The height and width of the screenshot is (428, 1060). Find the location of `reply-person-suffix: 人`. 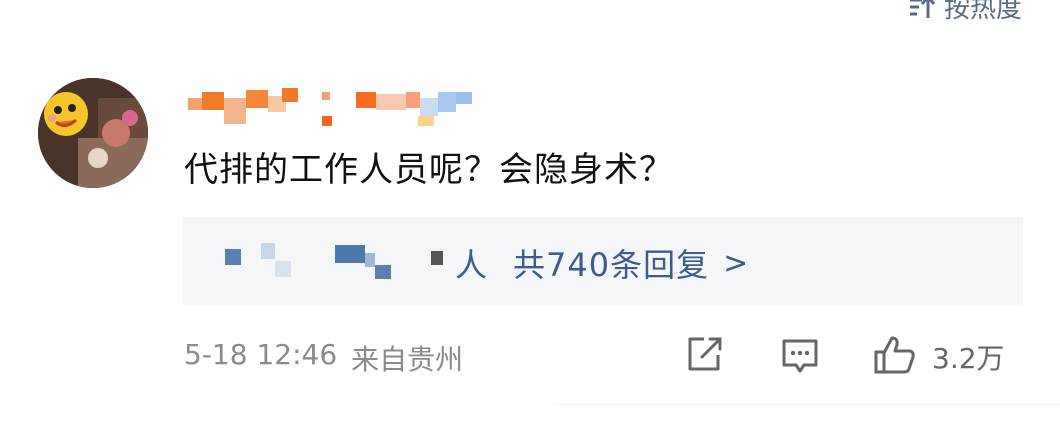

reply-person-suffix: 人 is located at coordinates (471, 265).